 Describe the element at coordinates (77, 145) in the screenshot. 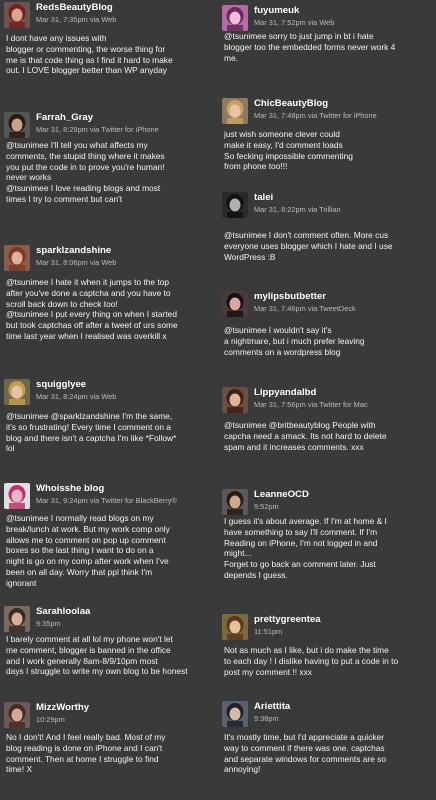

I see `tweet-line: @tsunimee I'll tell you what affects my` at that location.